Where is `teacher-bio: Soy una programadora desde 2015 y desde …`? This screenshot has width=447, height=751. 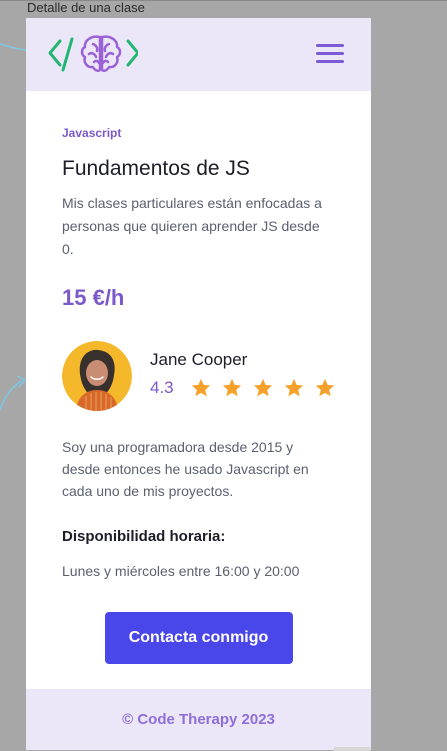
teacher-bio: Soy una programadora desde 2015 y desde … is located at coordinates (185, 469).